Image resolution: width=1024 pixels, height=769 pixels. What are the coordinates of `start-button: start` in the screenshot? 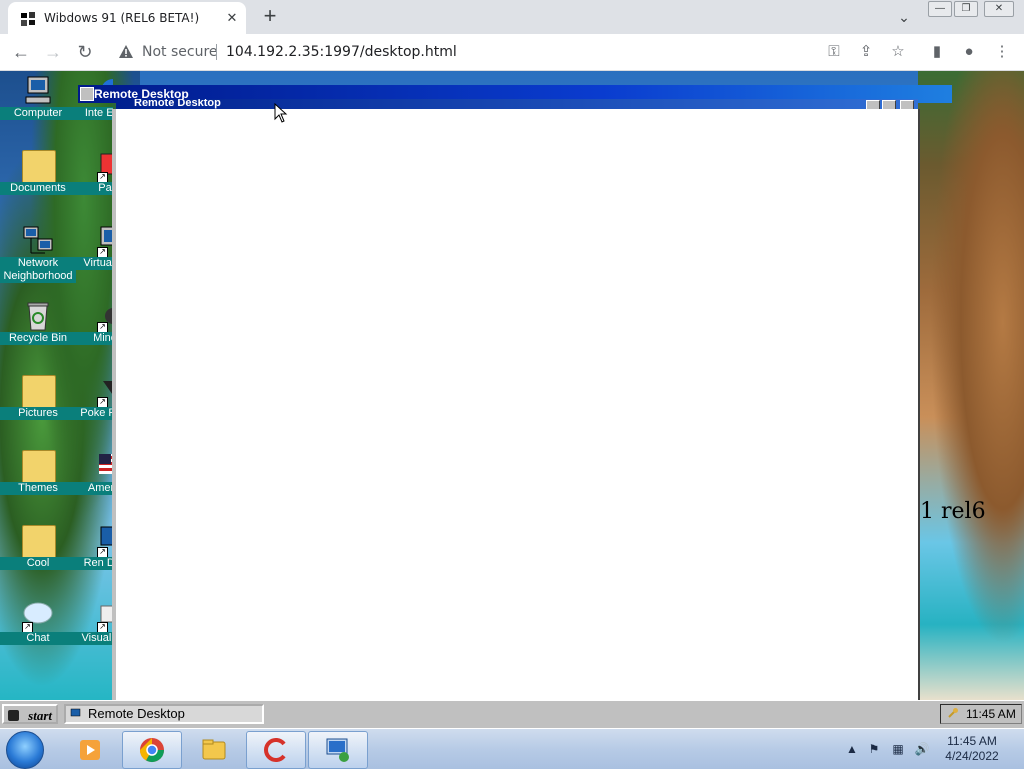 It's located at (30, 714).